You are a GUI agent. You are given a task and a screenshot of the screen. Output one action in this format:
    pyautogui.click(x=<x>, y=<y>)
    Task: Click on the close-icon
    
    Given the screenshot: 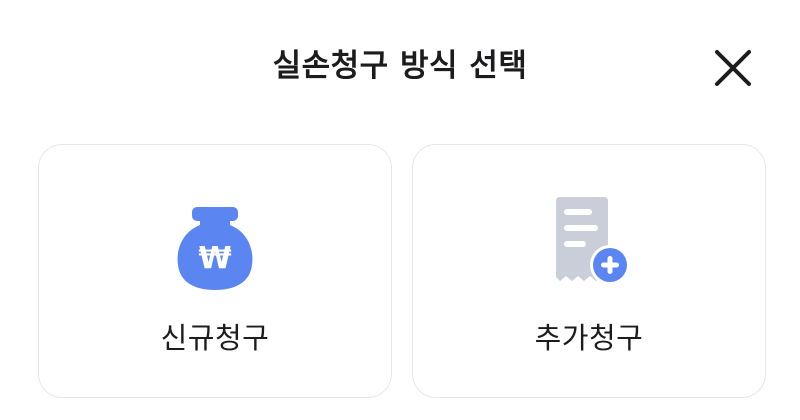 What is the action you would take?
    pyautogui.click(x=733, y=68)
    